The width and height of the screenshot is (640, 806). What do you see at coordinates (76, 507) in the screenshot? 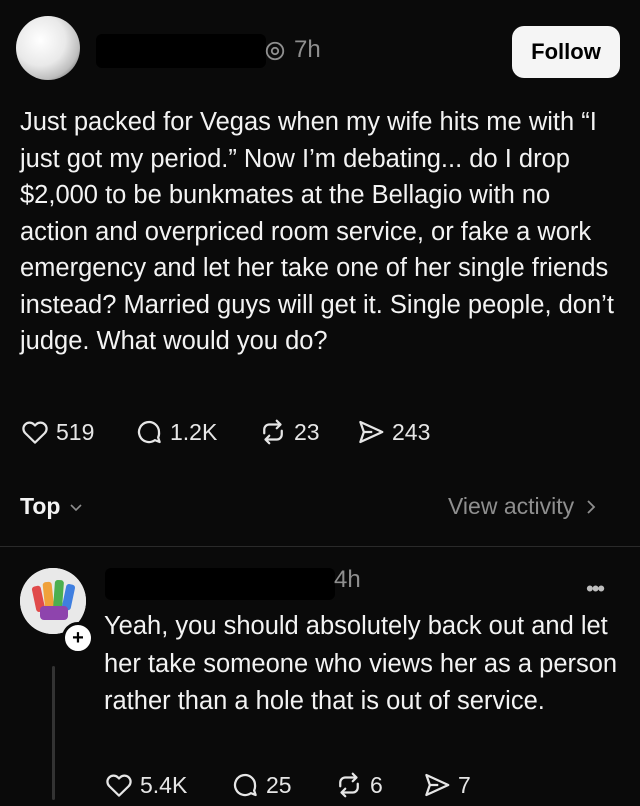
I see `chevron-down-icon` at bounding box center [76, 507].